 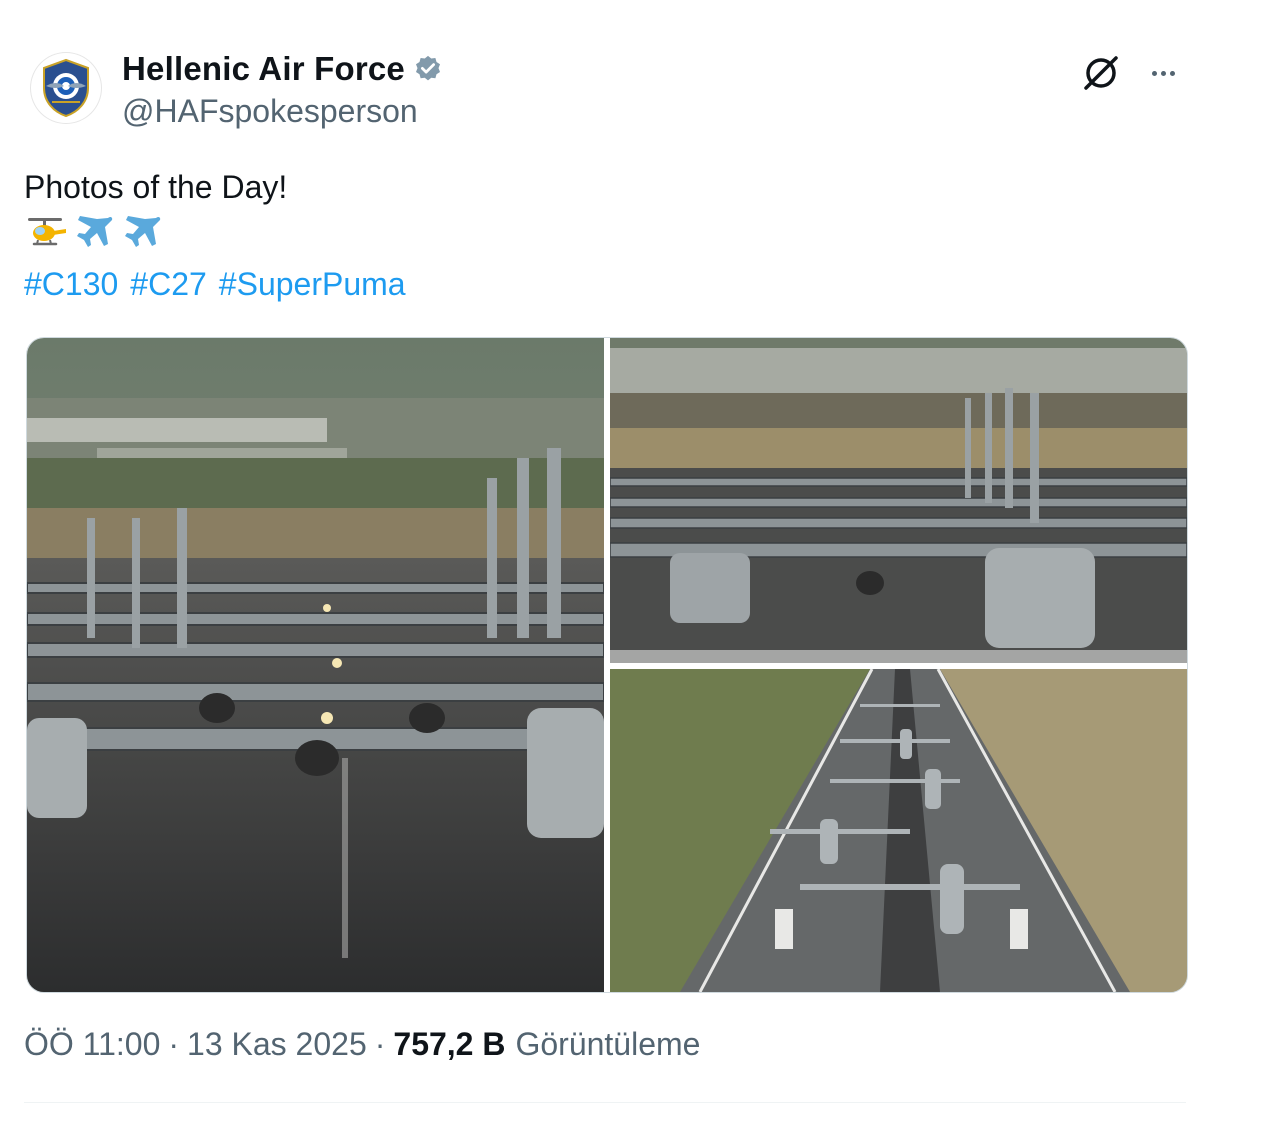 What do you see at coordinates (92, 1044) in the screenshot?
I see `tweet-time: ÖÖ 11:00` at bounding box center [92, 1044].